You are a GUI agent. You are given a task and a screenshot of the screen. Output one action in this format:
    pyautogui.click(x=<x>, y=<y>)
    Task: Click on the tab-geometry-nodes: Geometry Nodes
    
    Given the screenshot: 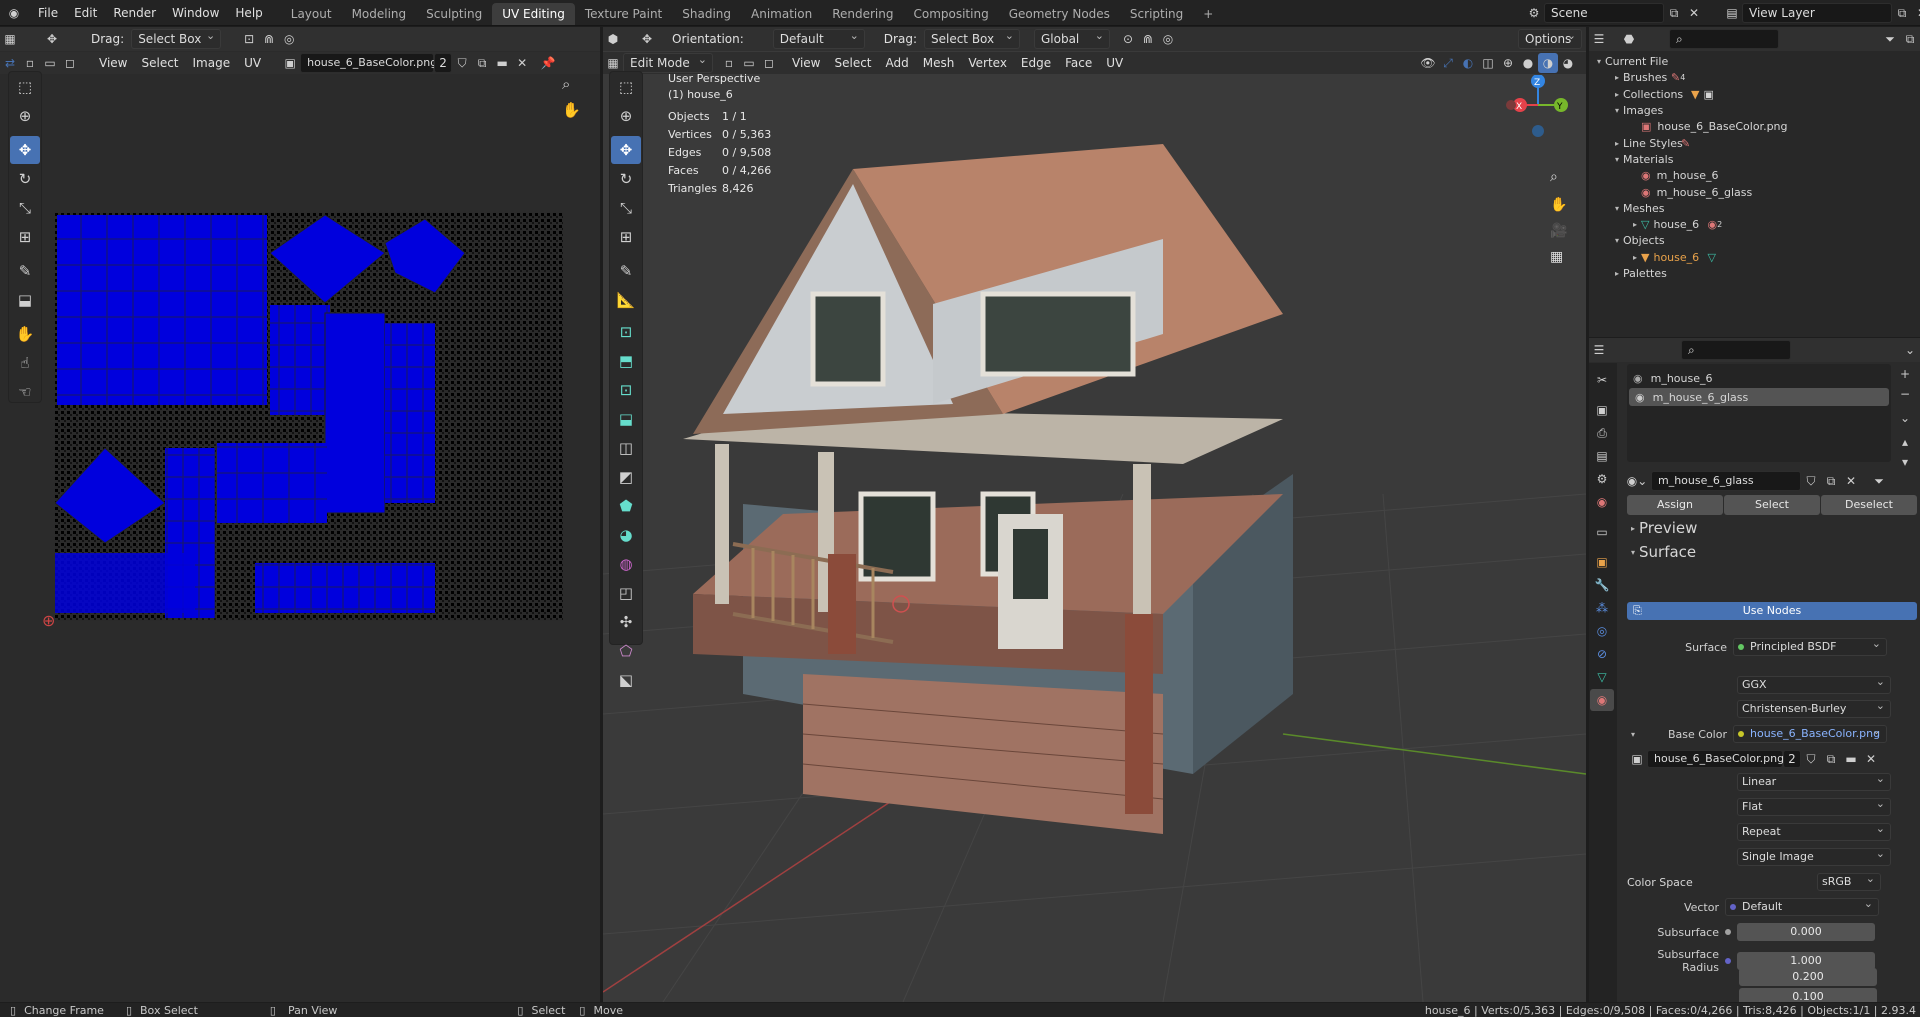 What is the action you would take?
    pyautogui.click(x=1059, y=14)
    